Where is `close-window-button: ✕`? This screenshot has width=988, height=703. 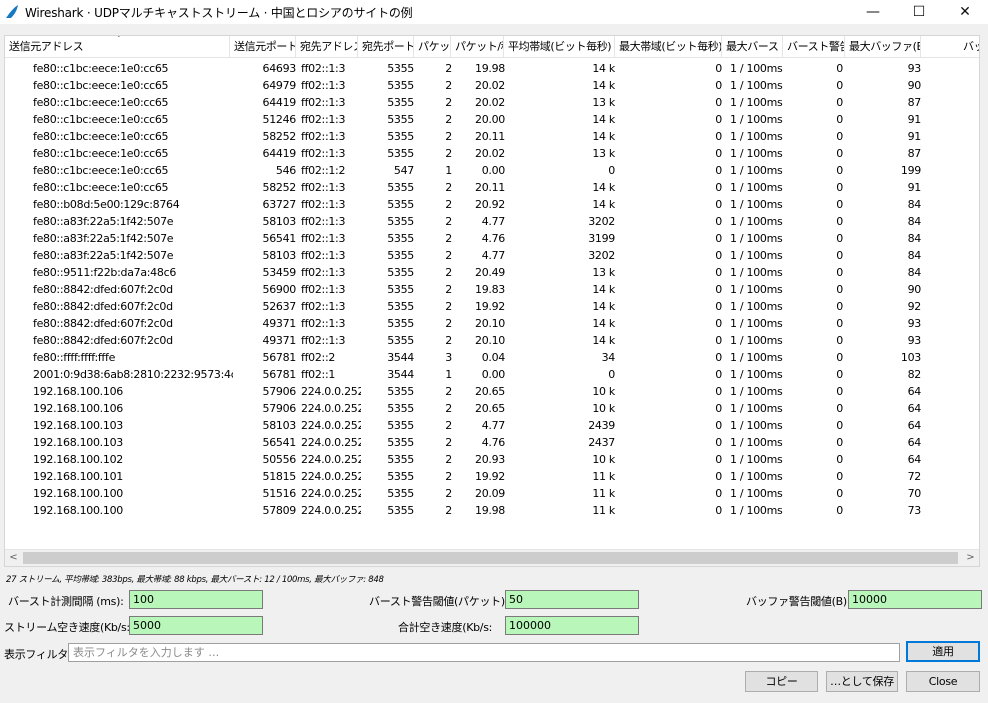
close-window-button: ✕ is located at coordinates (965, 12).